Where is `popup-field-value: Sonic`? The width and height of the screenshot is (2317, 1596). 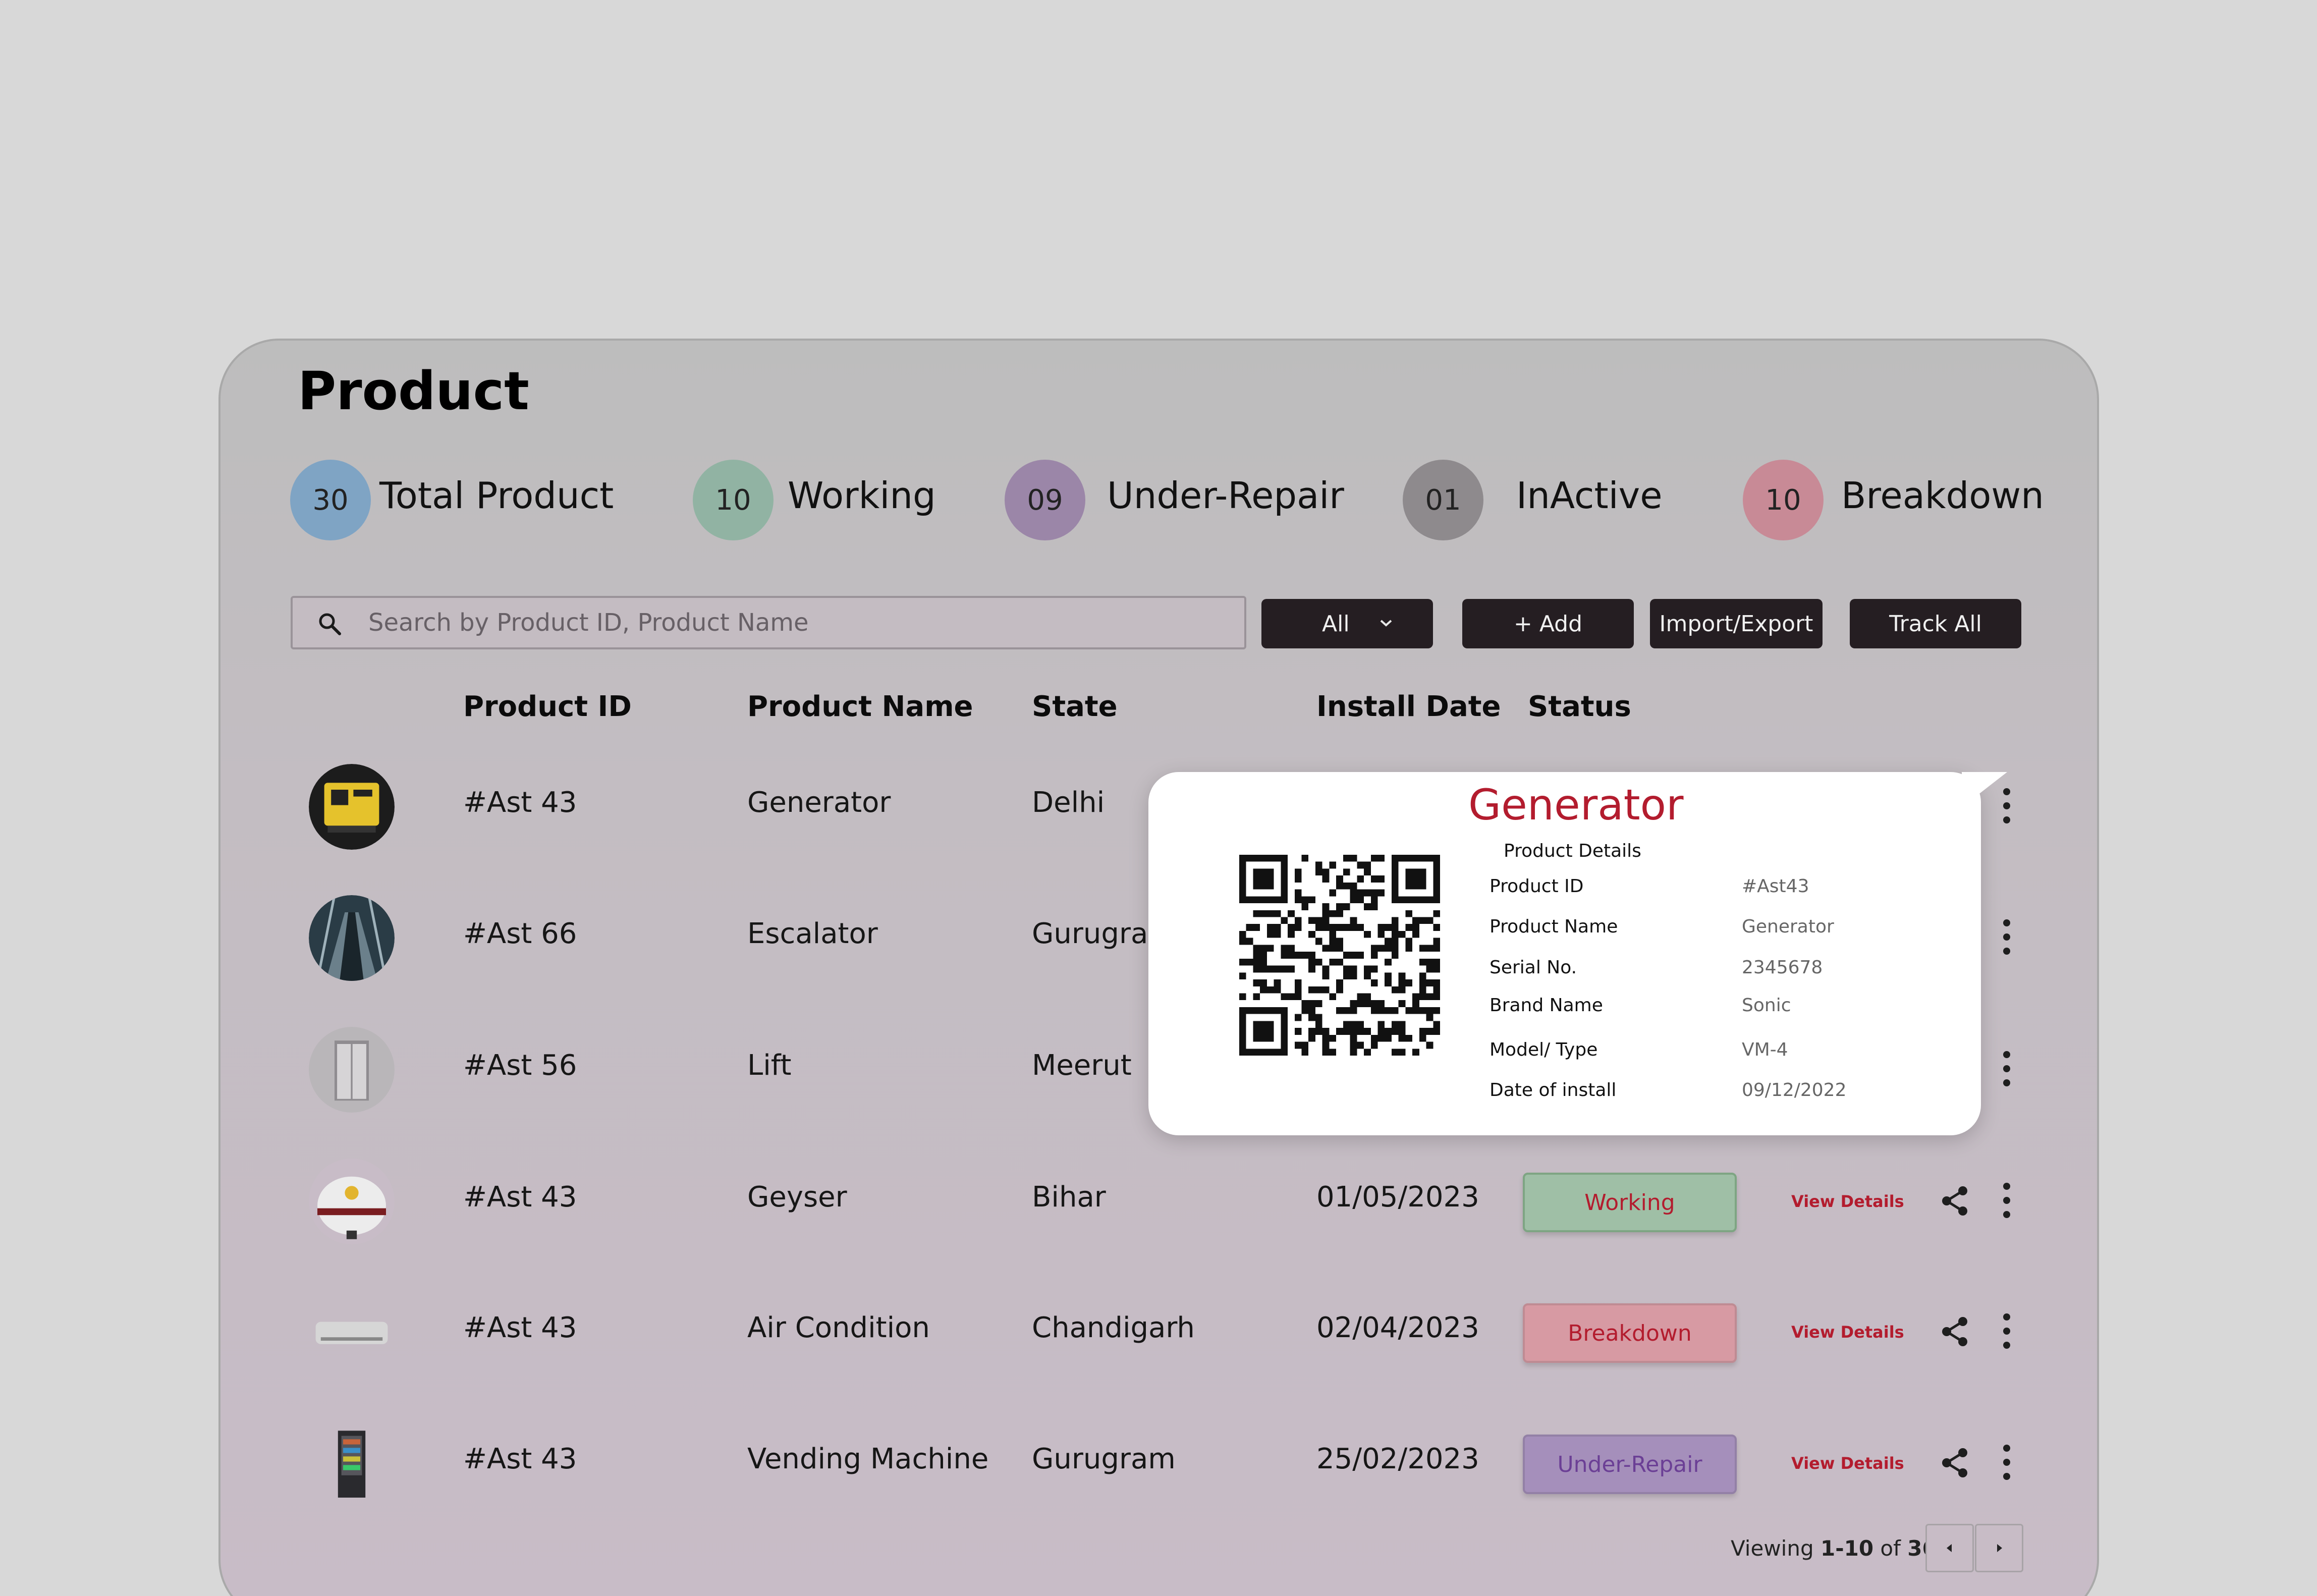 popup-field-value: Sonic is located at coordinates (1766, 1006).